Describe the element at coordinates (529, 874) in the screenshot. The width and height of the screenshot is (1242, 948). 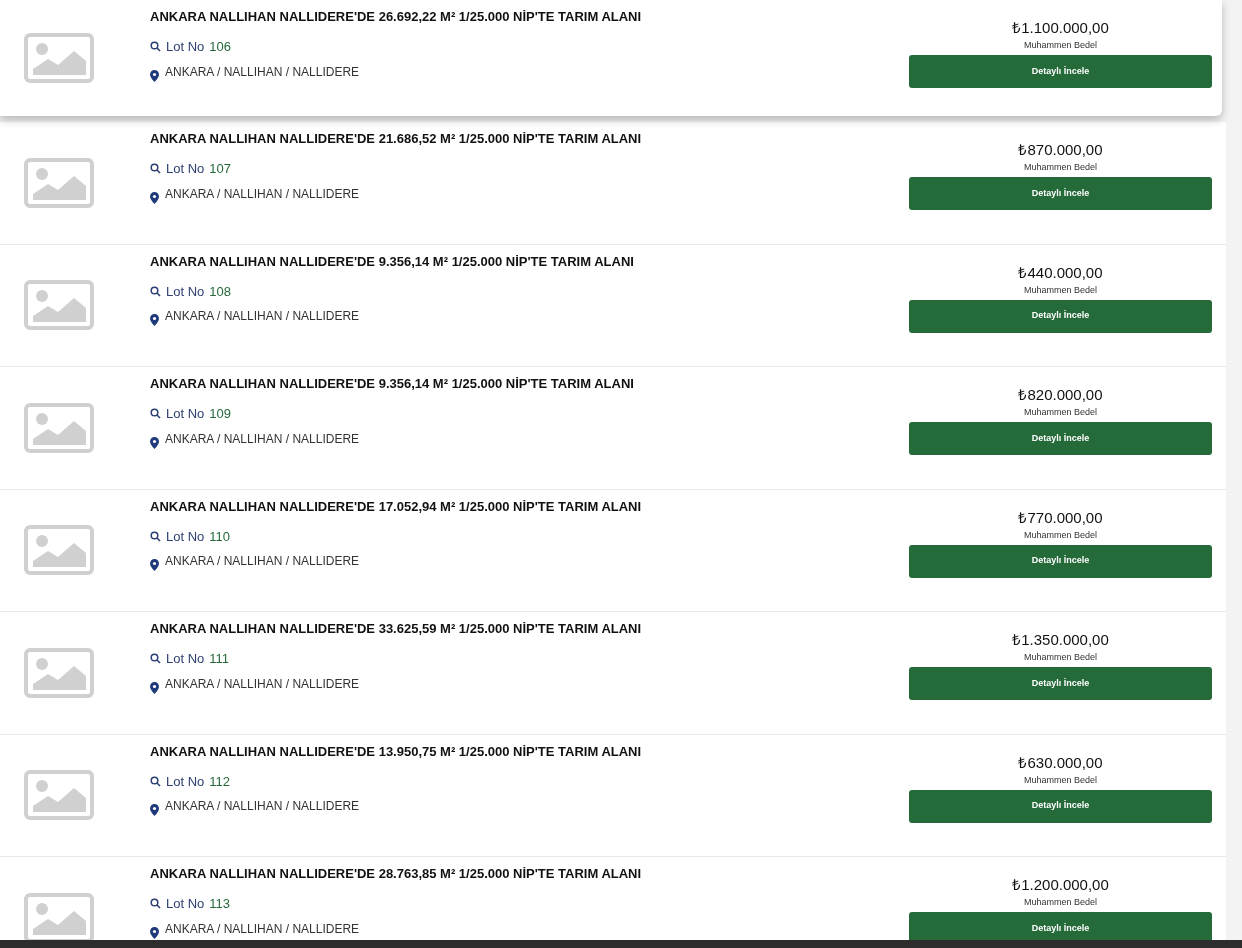
I see `listing-title: ANKARA NALLIHAN NALLIDERE'DE 28.763,85 M² 1/25.000 NİP'TE TARIM ALANI` at that location.